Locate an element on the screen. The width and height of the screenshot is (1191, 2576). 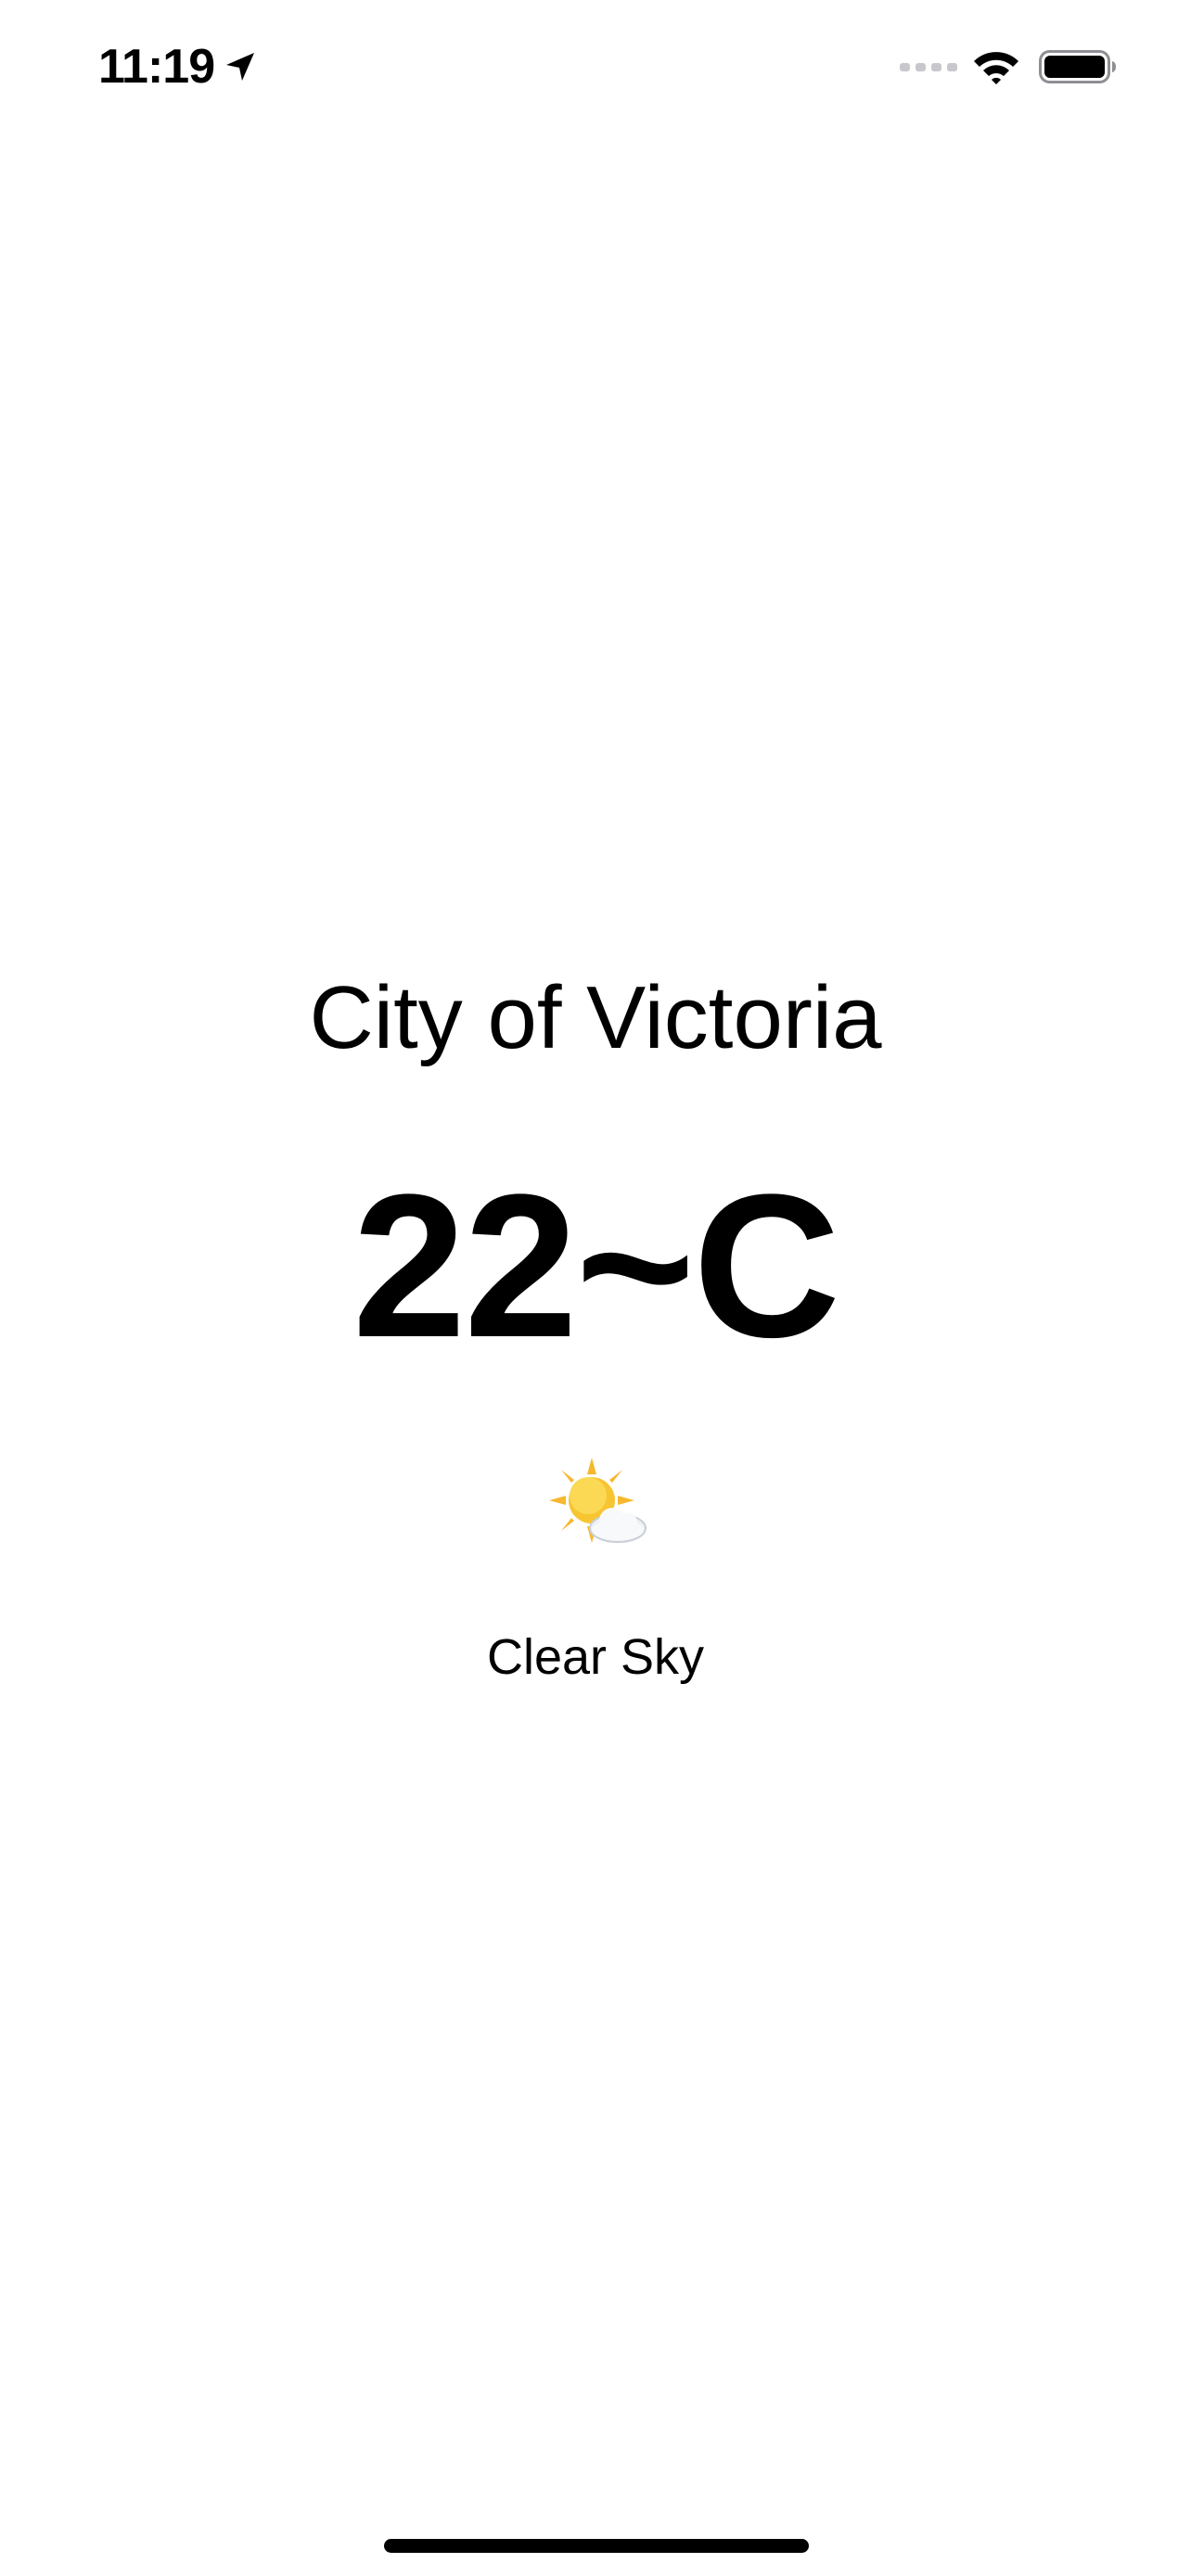
battery-icon is located at coordinates (1078, 66).